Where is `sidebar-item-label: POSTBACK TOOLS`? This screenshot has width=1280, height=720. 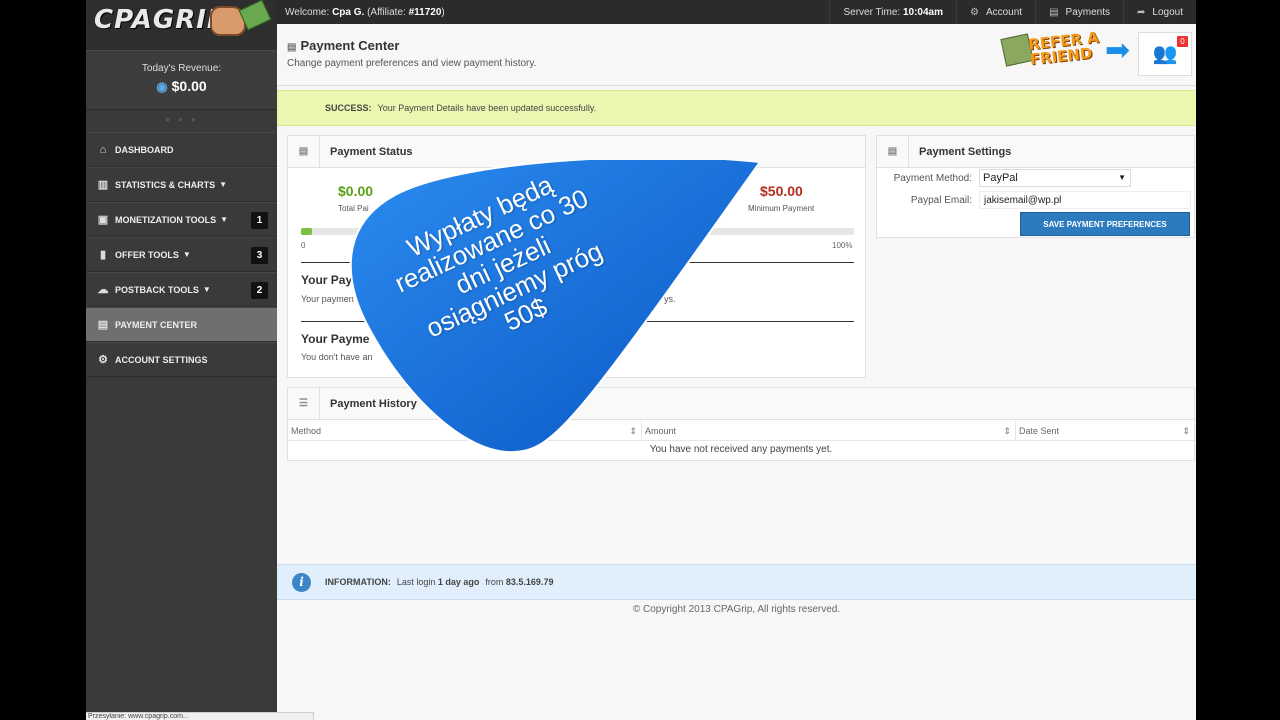 sidebar-item-label: POSTBACK TOOLS is located at coordinates (157, 289).